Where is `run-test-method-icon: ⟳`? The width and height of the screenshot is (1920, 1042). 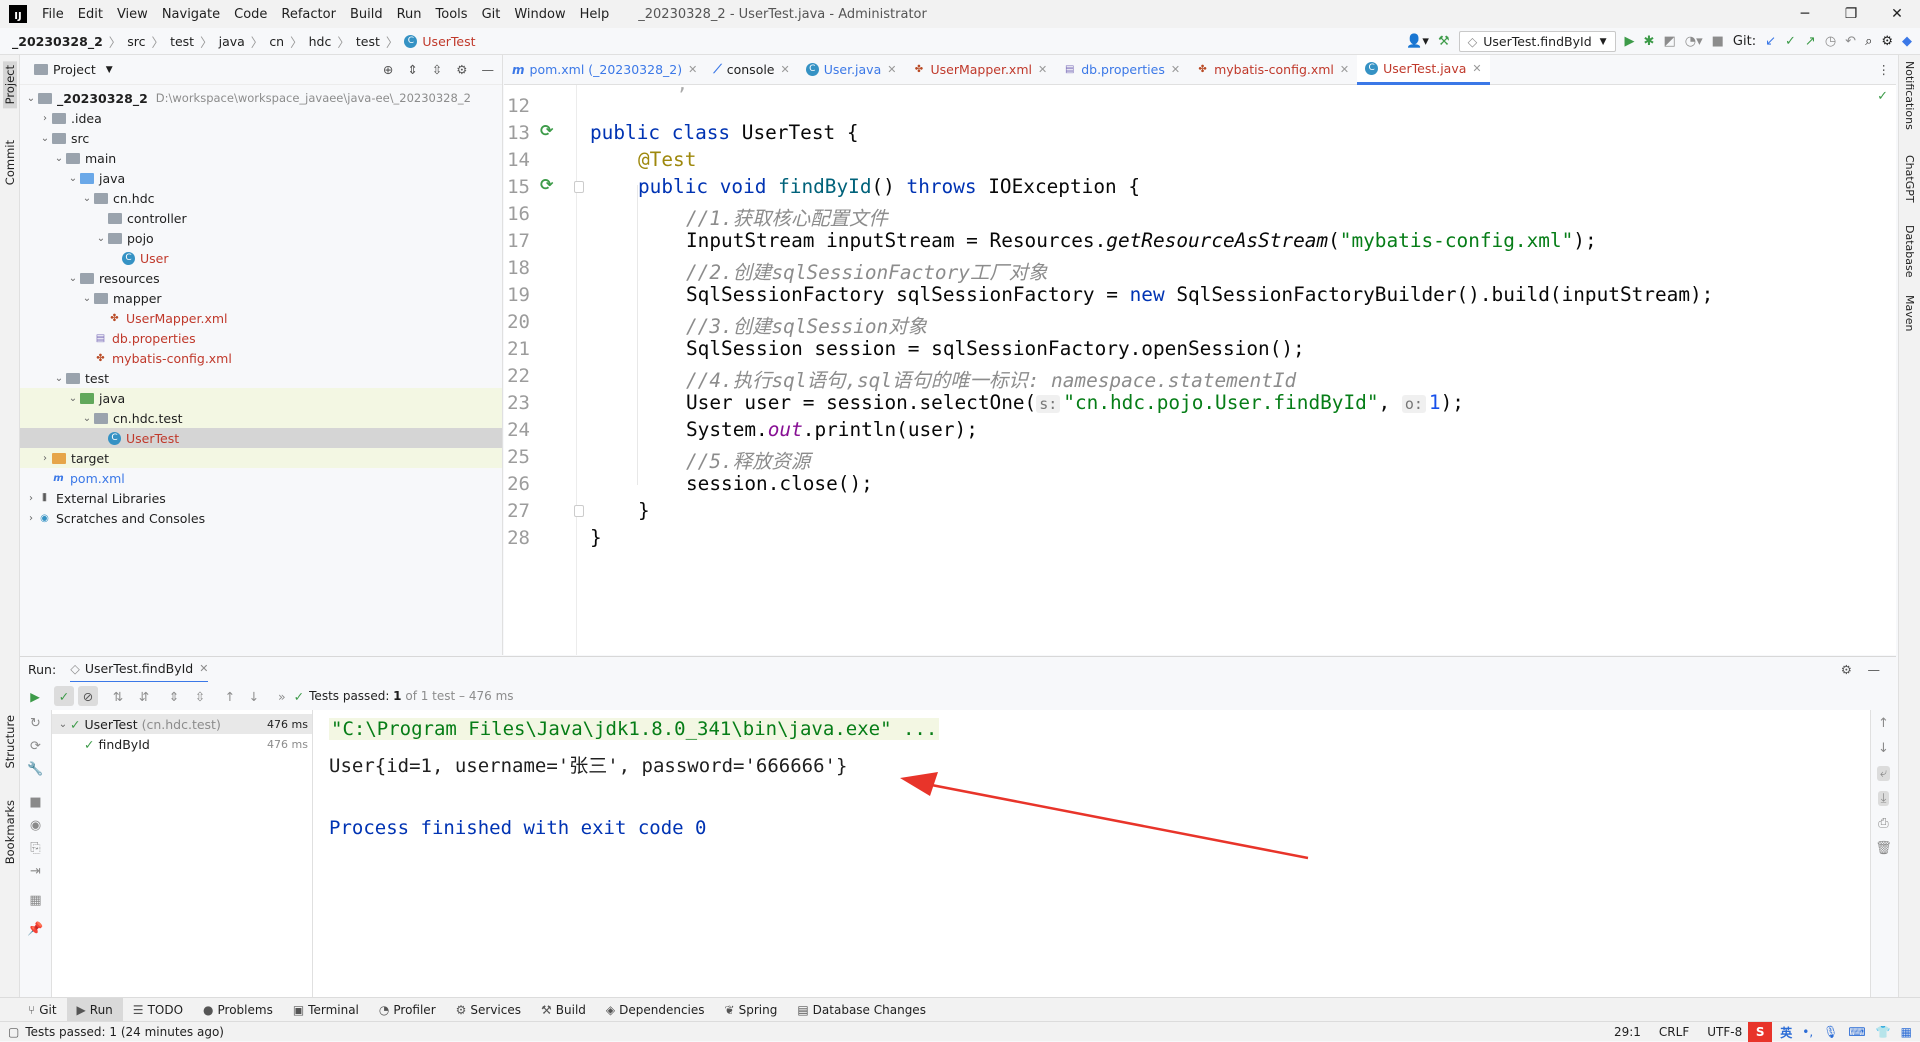 run-test-method-icon: ⟳ is located at coordinates (549, 184).